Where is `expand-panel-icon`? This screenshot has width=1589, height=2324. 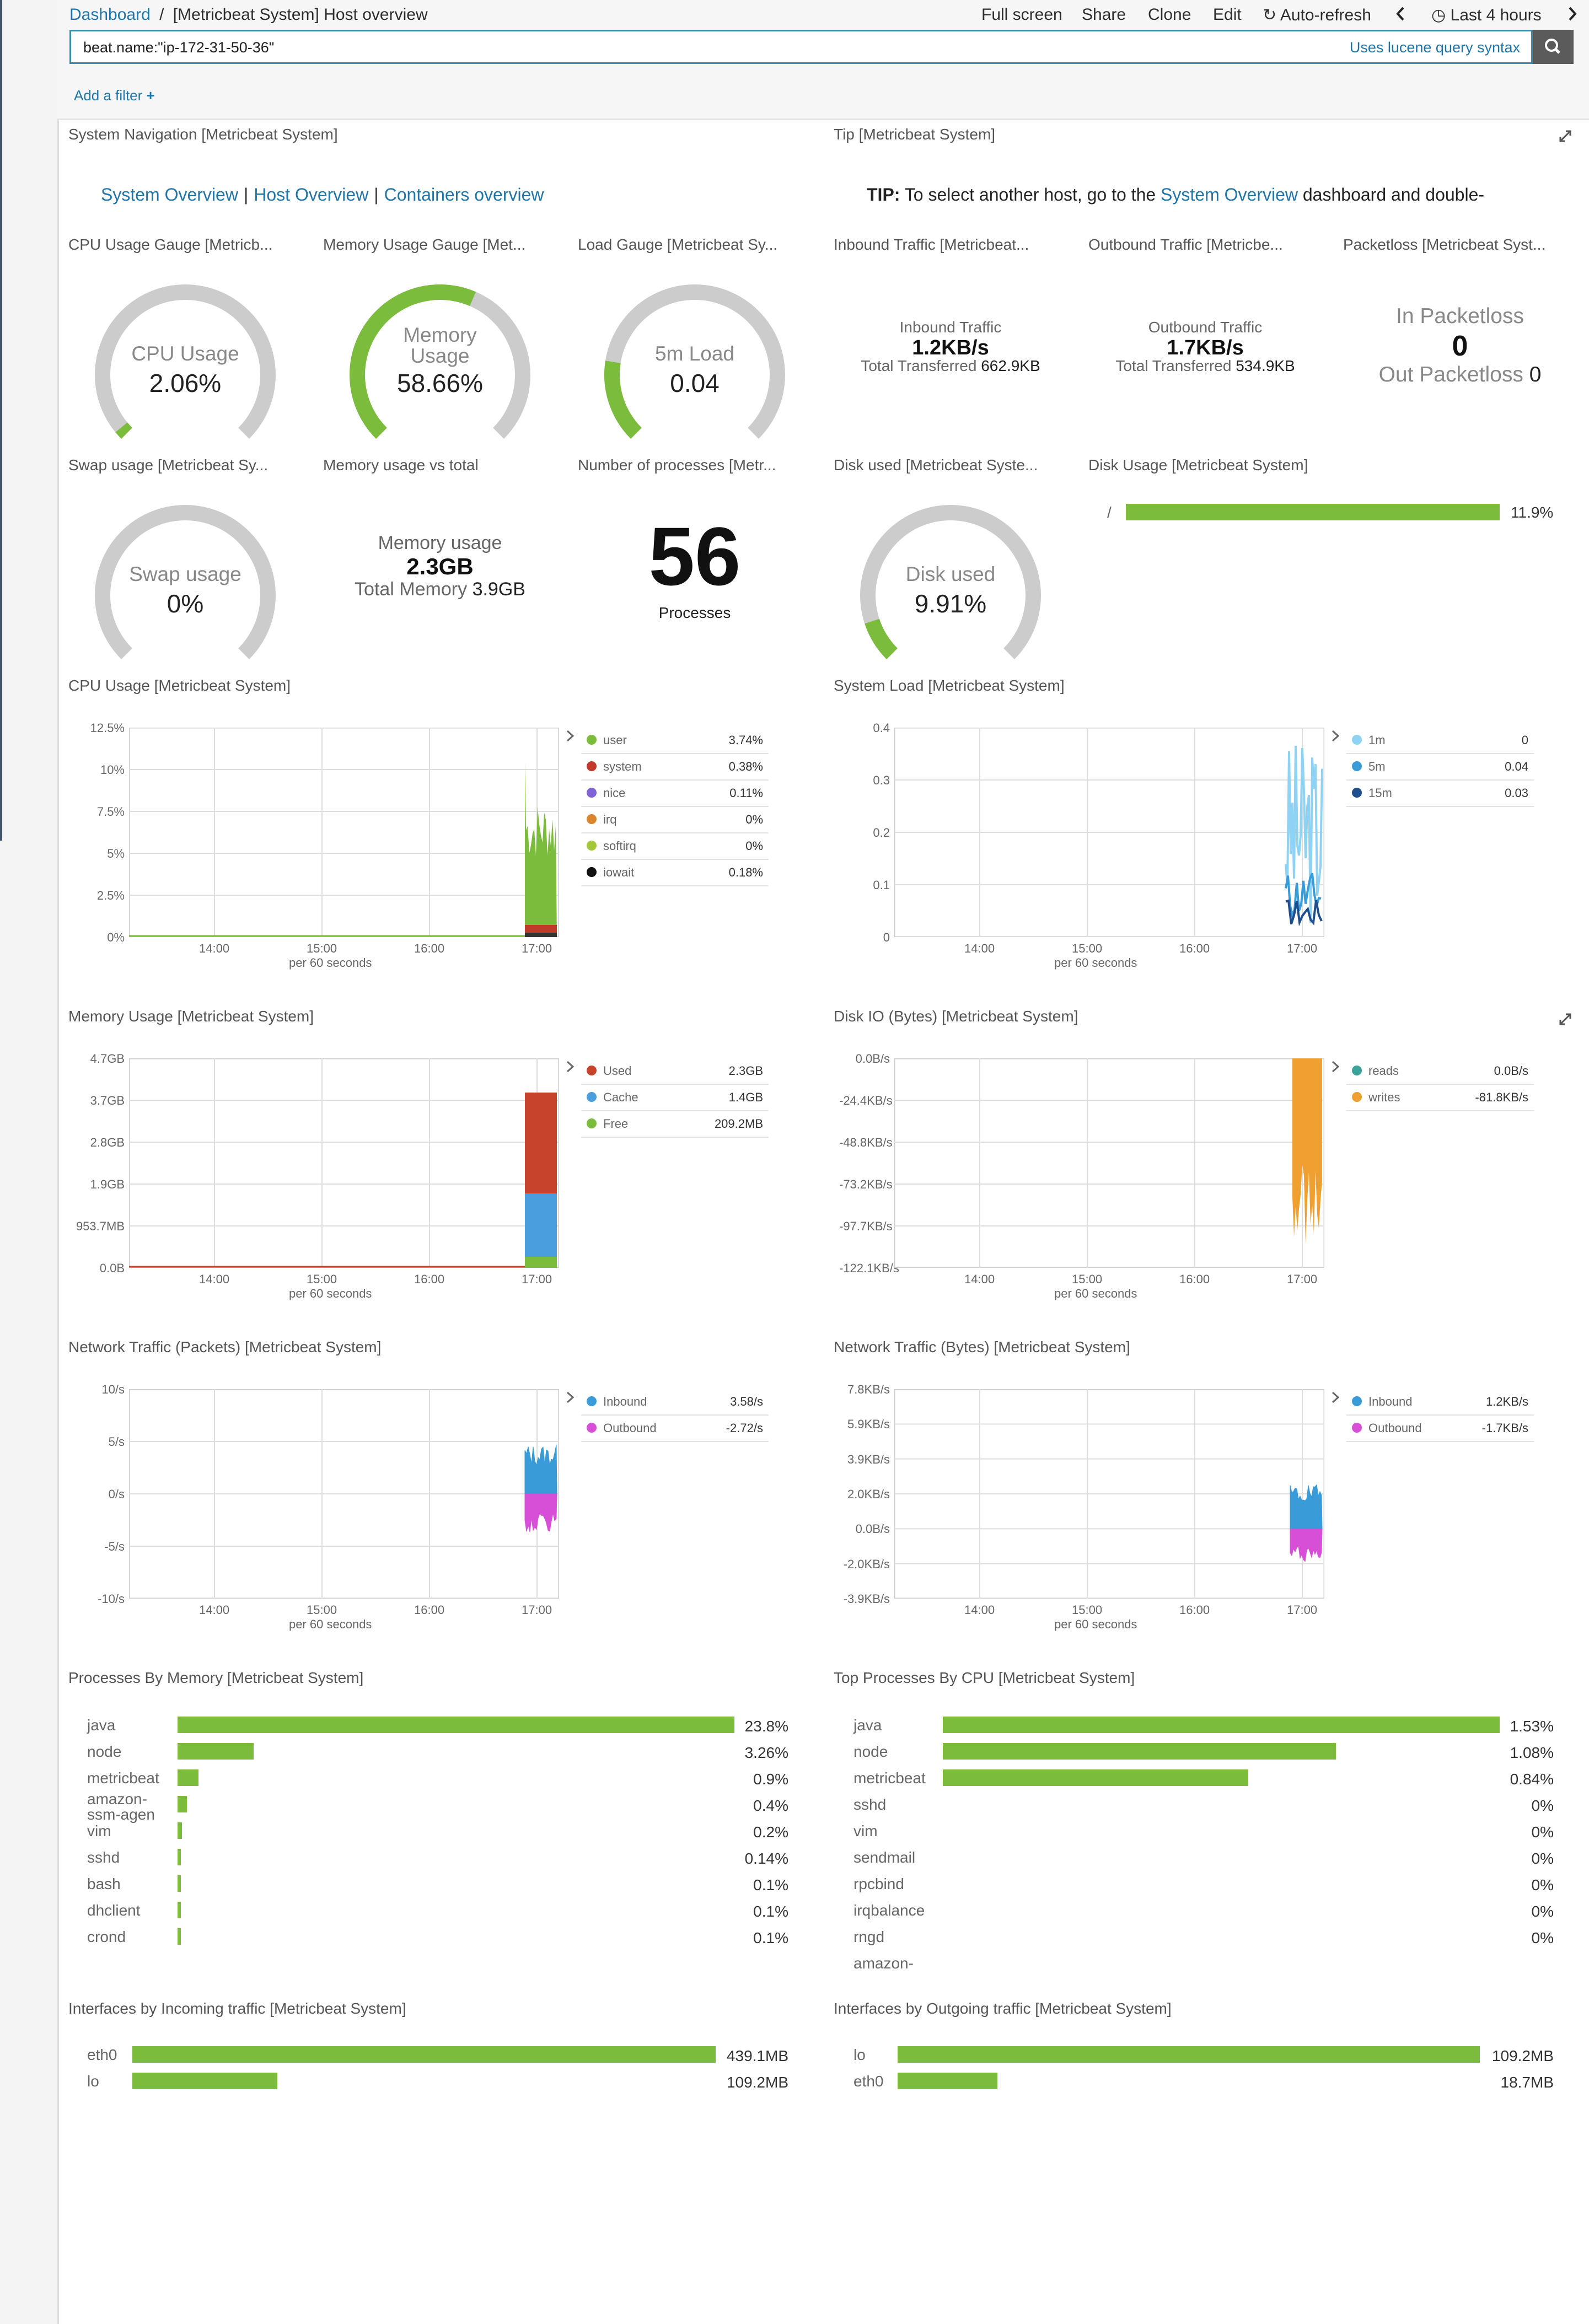
expand-panel-icon is located at coordinates (1565, 1021).